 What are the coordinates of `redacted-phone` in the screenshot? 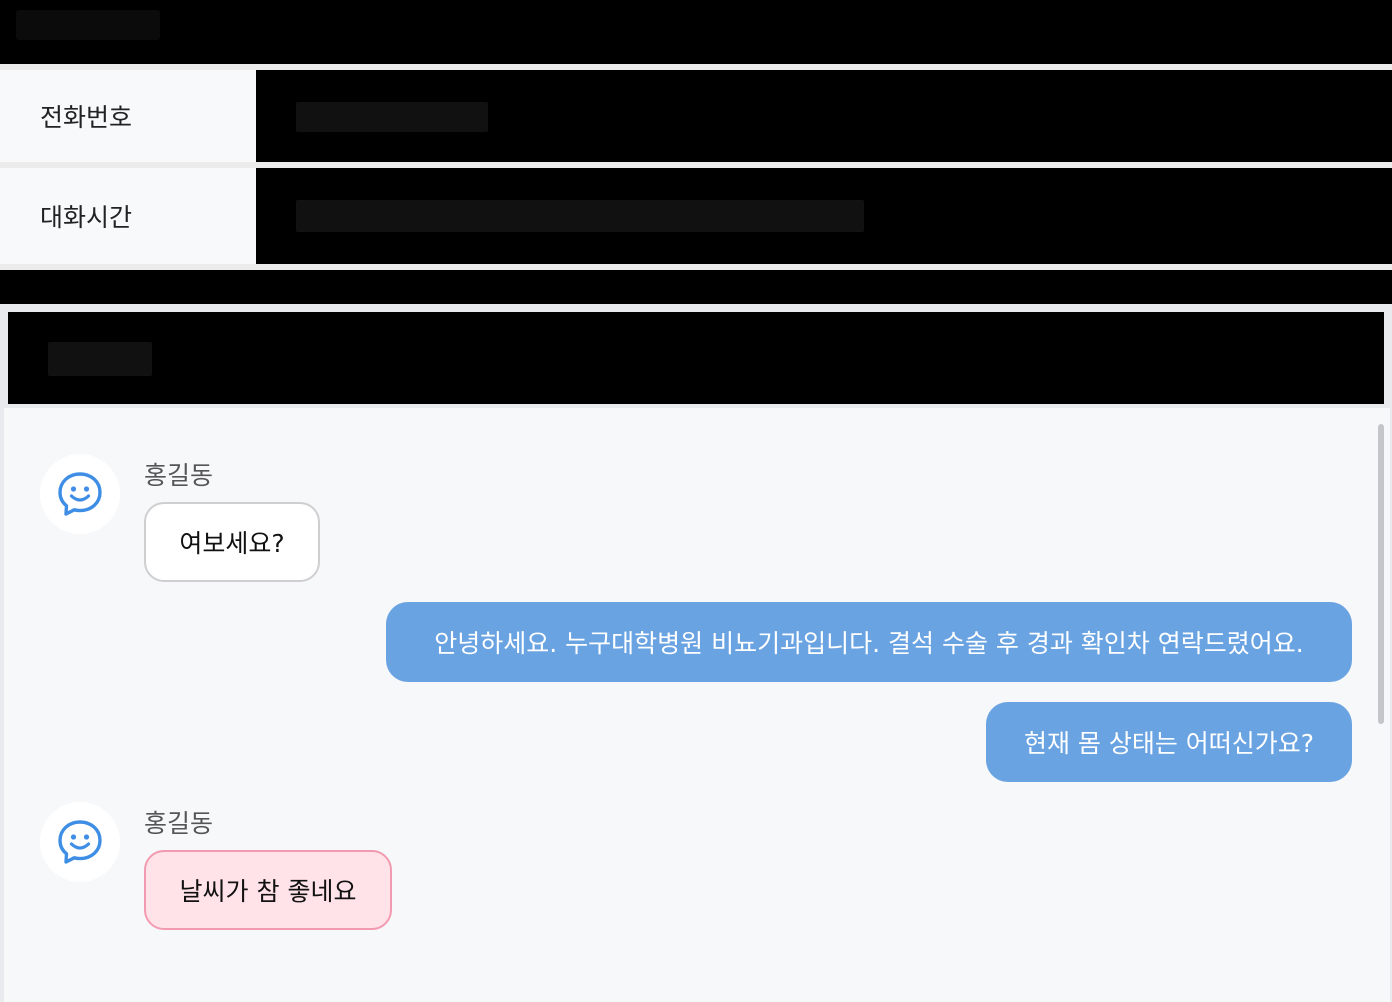 It's located at (392, 117).